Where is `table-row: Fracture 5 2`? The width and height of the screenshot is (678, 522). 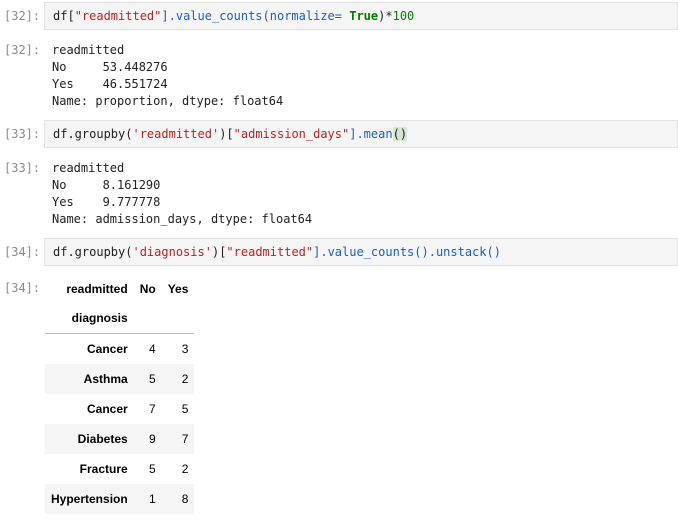 table-row: Fracture 5 2 is located at coordinates (119, 469).